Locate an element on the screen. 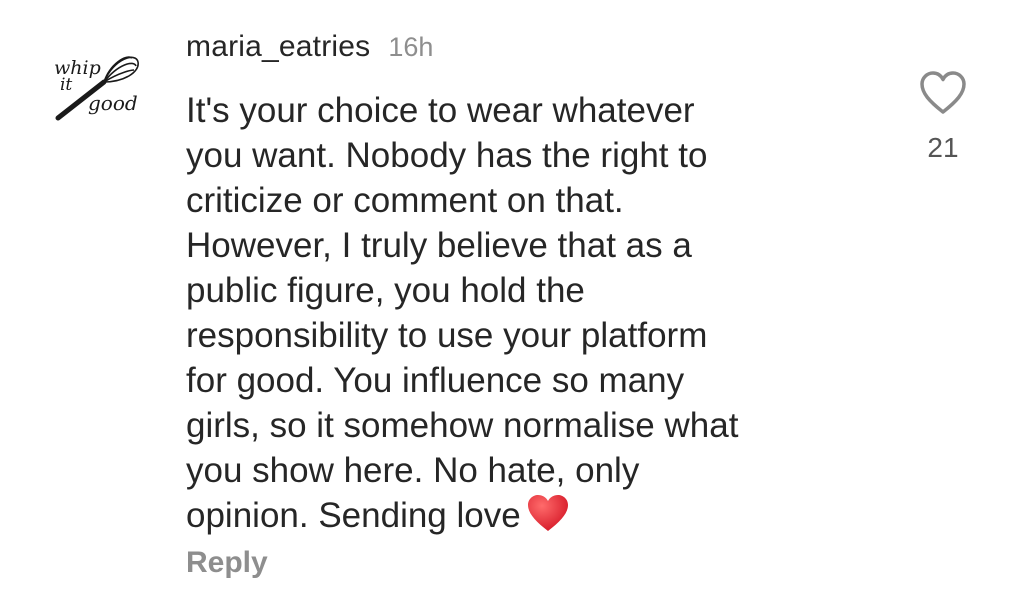 This screenshot has height=605, width=1024. heart-outline-icon is located at coordinates (943, 92).